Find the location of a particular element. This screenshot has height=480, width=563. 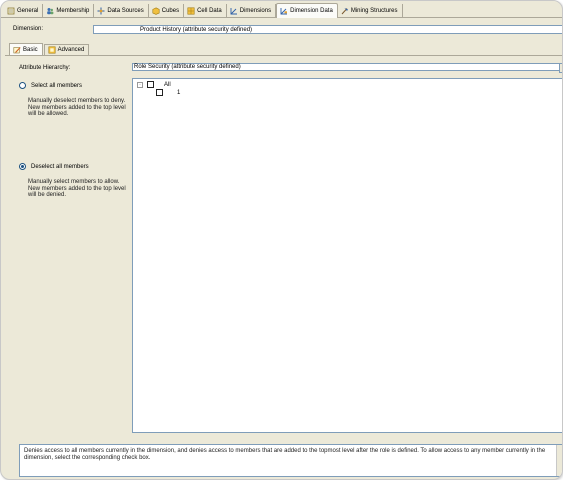

tab-data-sources-label: Data Sources is located at coordinates (125, 10).